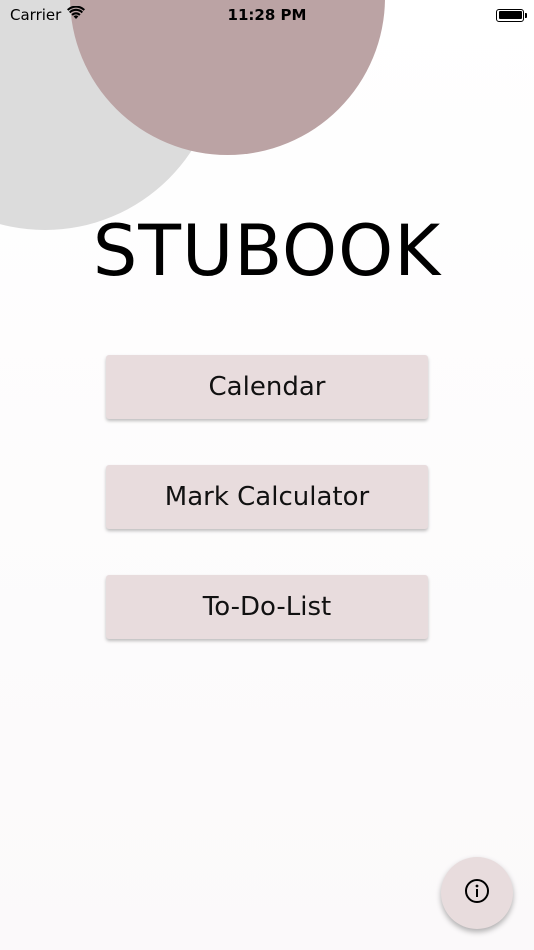  I want to click on app-title: STUBOOK, so click(267, 251).